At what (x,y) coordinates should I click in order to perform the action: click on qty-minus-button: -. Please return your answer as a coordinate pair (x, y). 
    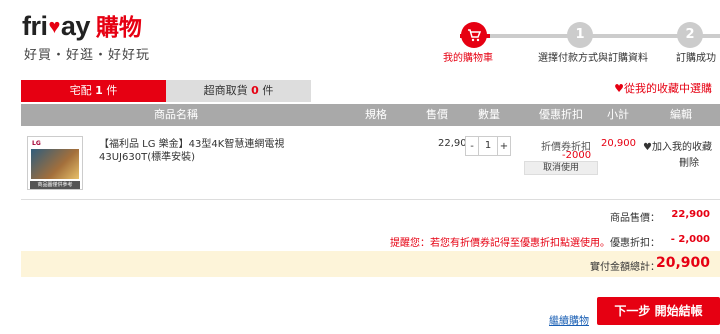
    Looking at the image, I should click on (472, 146).